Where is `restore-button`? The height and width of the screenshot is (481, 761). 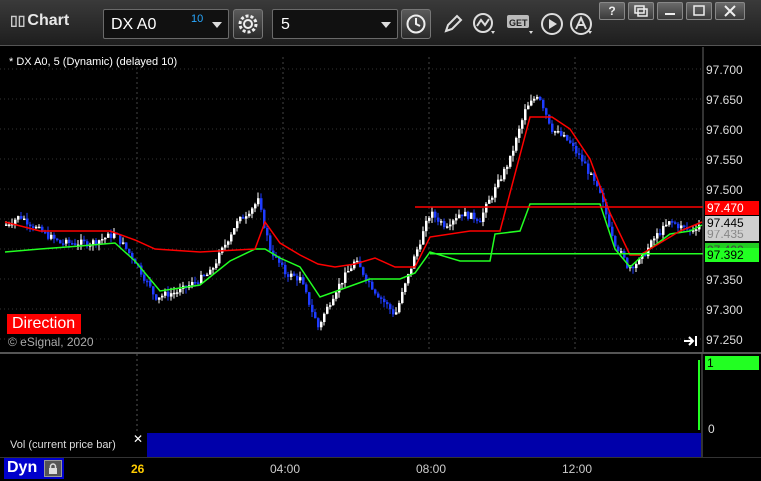 restore-button is located at coordinates (641, 11).